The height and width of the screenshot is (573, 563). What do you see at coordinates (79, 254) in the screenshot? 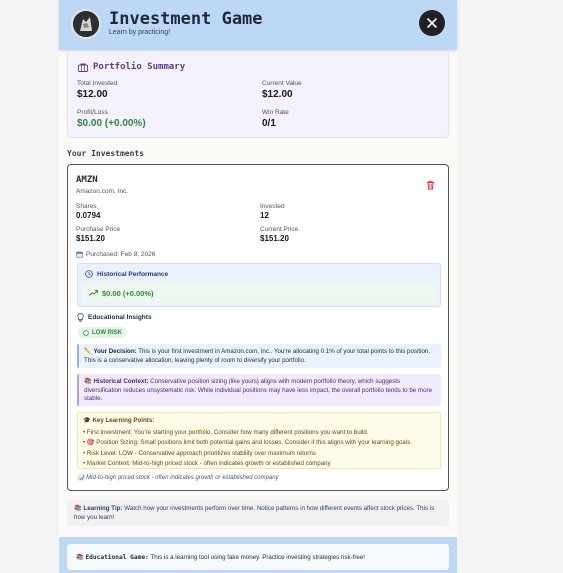
I see `calendar-icon` at bounding box center [79, 254].